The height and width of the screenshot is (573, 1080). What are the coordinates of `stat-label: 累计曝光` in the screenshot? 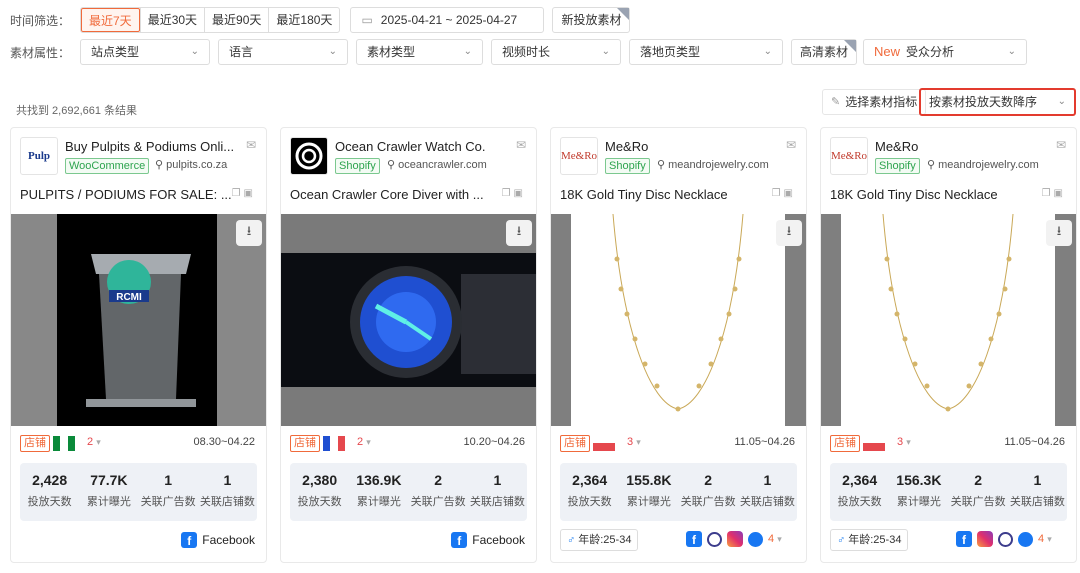 It's located at (378, 502).